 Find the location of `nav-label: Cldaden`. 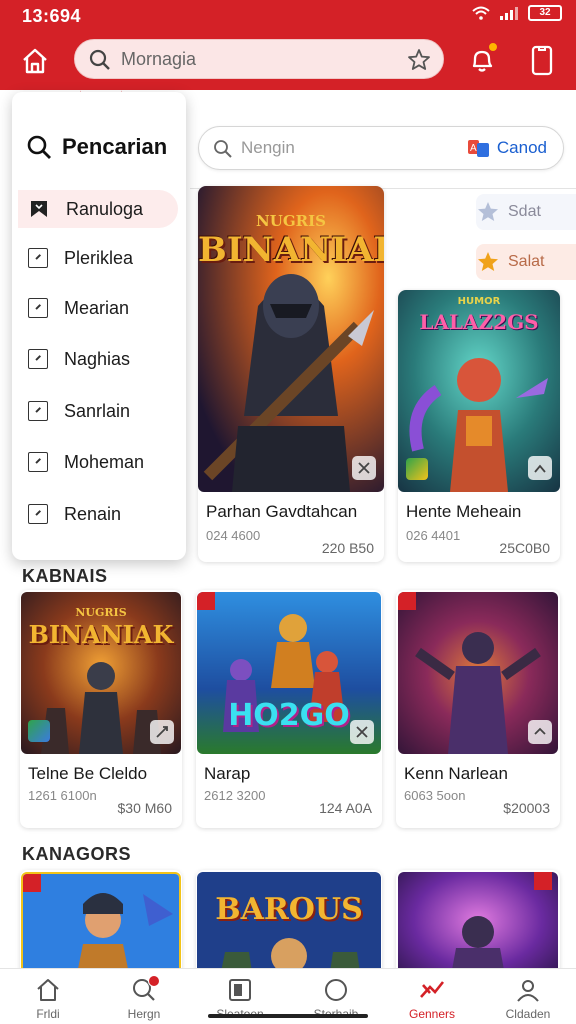

nav-label: Cldaden is located at coordinates (528, 1014).